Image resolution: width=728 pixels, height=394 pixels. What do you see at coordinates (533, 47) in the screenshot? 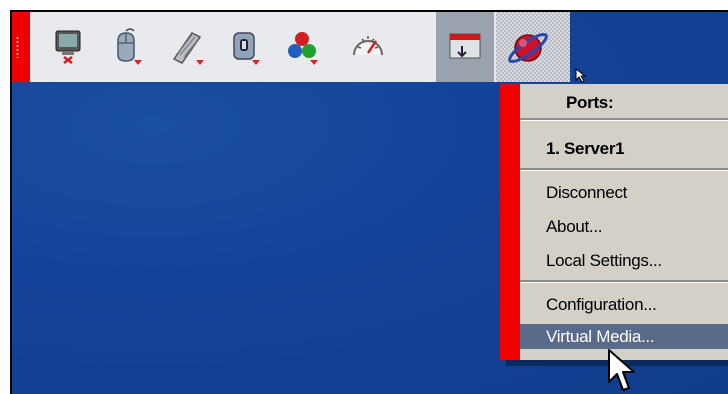
I see `globe-menu-icon` at bounding box center [533, 47].